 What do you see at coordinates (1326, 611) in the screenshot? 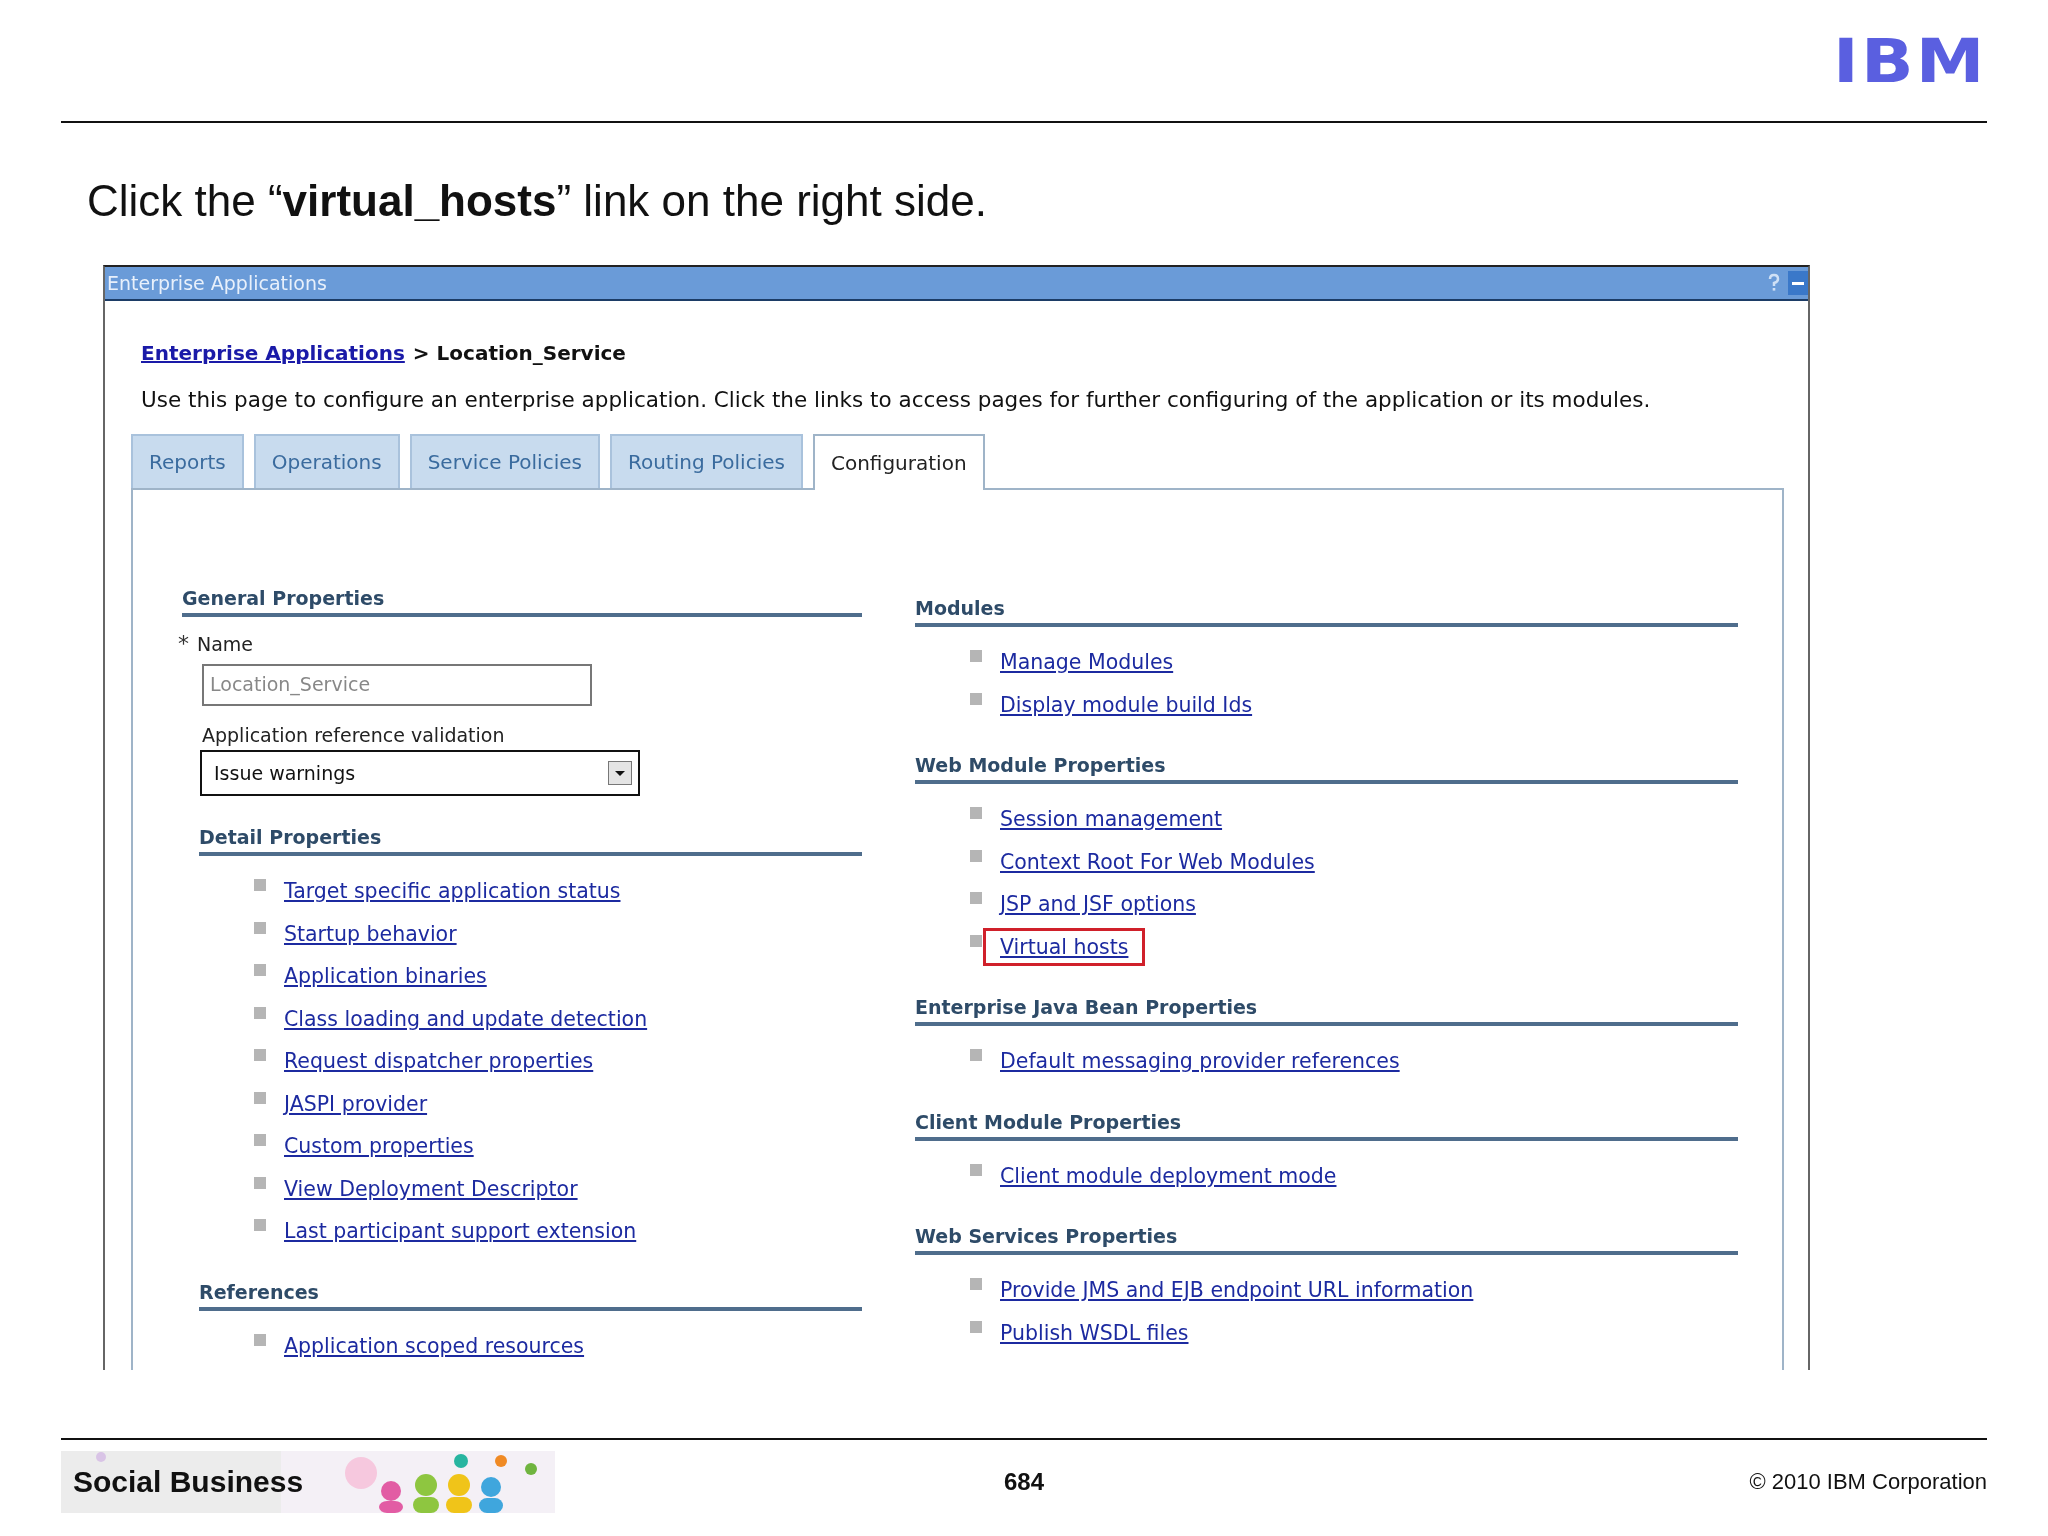
I see `section-header: Modules` at bounding box center [1326, 611].